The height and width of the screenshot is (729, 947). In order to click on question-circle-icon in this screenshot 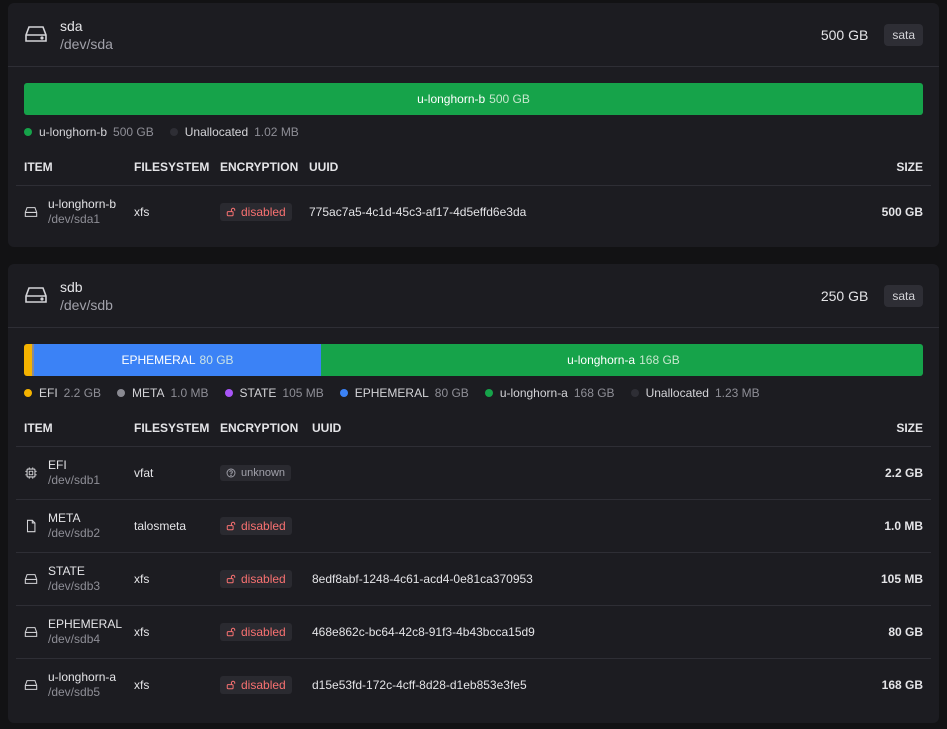, I will do `click(231, 472)`.